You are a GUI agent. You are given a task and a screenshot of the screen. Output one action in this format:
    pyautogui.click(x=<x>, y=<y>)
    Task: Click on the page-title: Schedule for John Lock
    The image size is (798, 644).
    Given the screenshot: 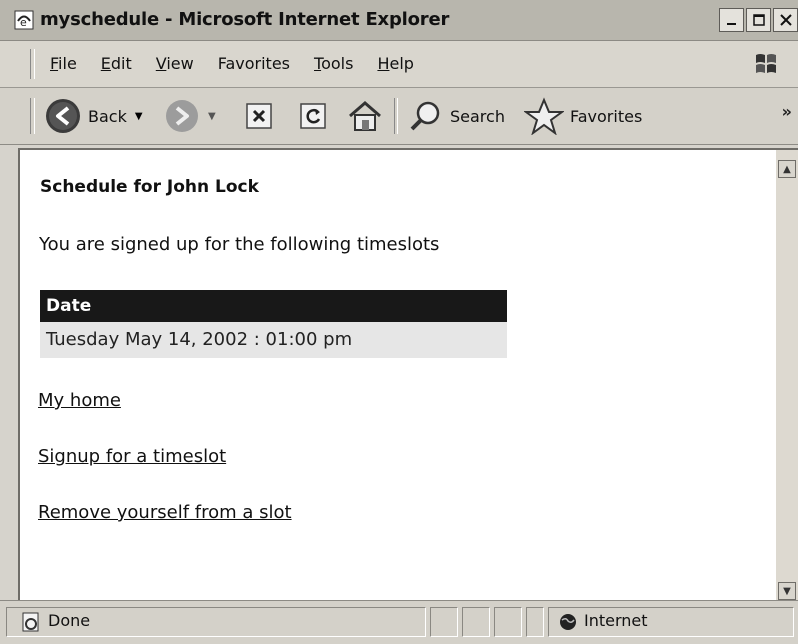 What is the action you would take?
    pyautogui.click(x=149, y=187)
    